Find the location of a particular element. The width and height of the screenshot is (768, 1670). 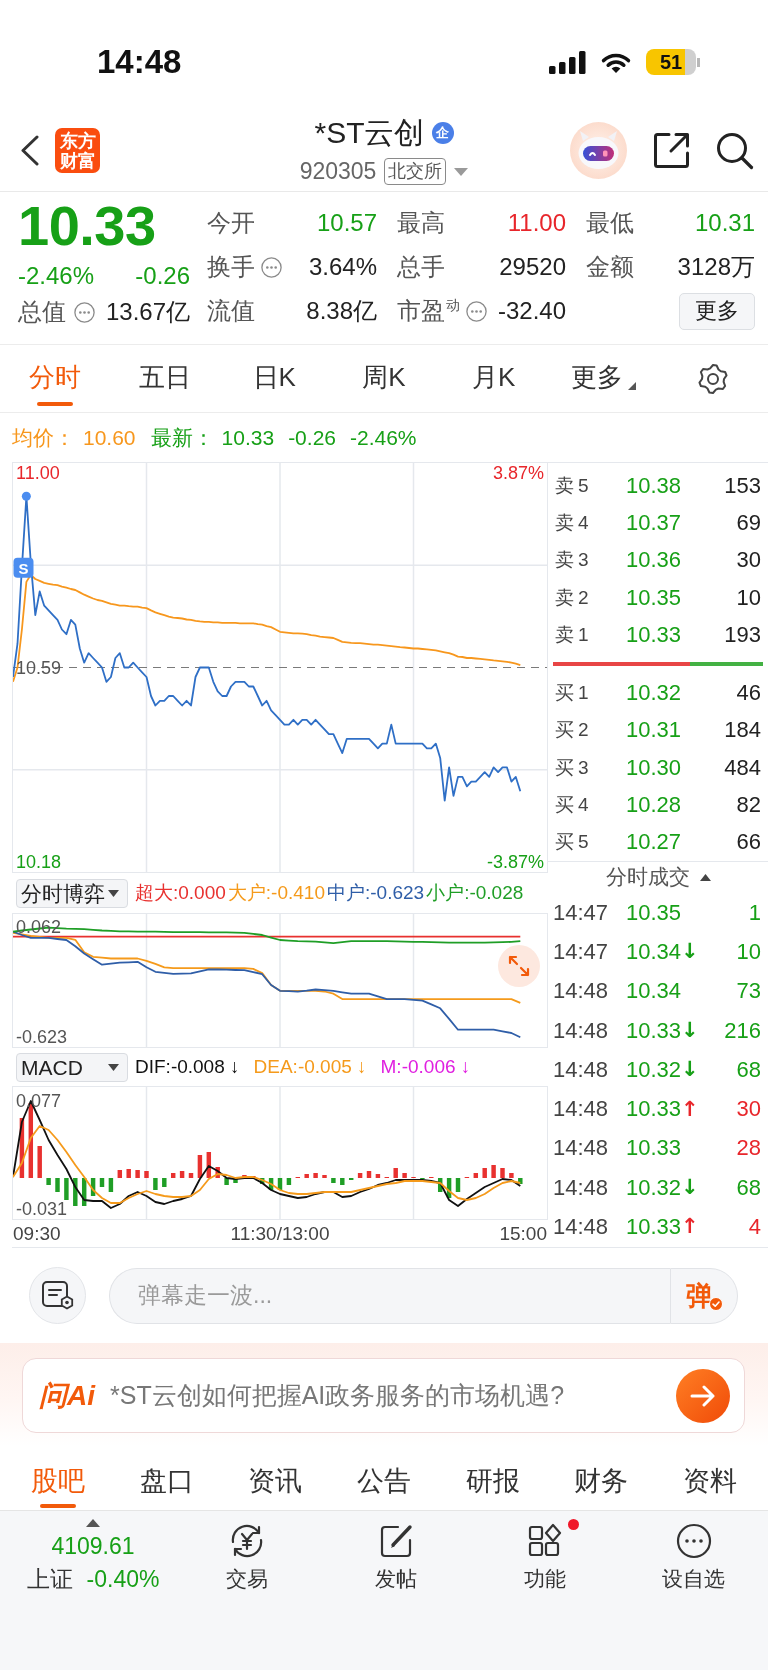

legend-label: DEA:-0.005 ↓ is located at coordinates (310, 1067).